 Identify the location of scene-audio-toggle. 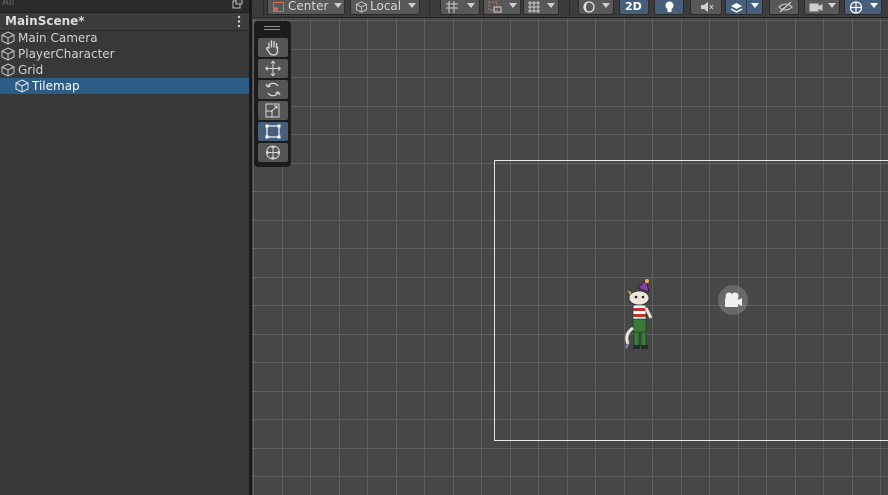
(706, 7).